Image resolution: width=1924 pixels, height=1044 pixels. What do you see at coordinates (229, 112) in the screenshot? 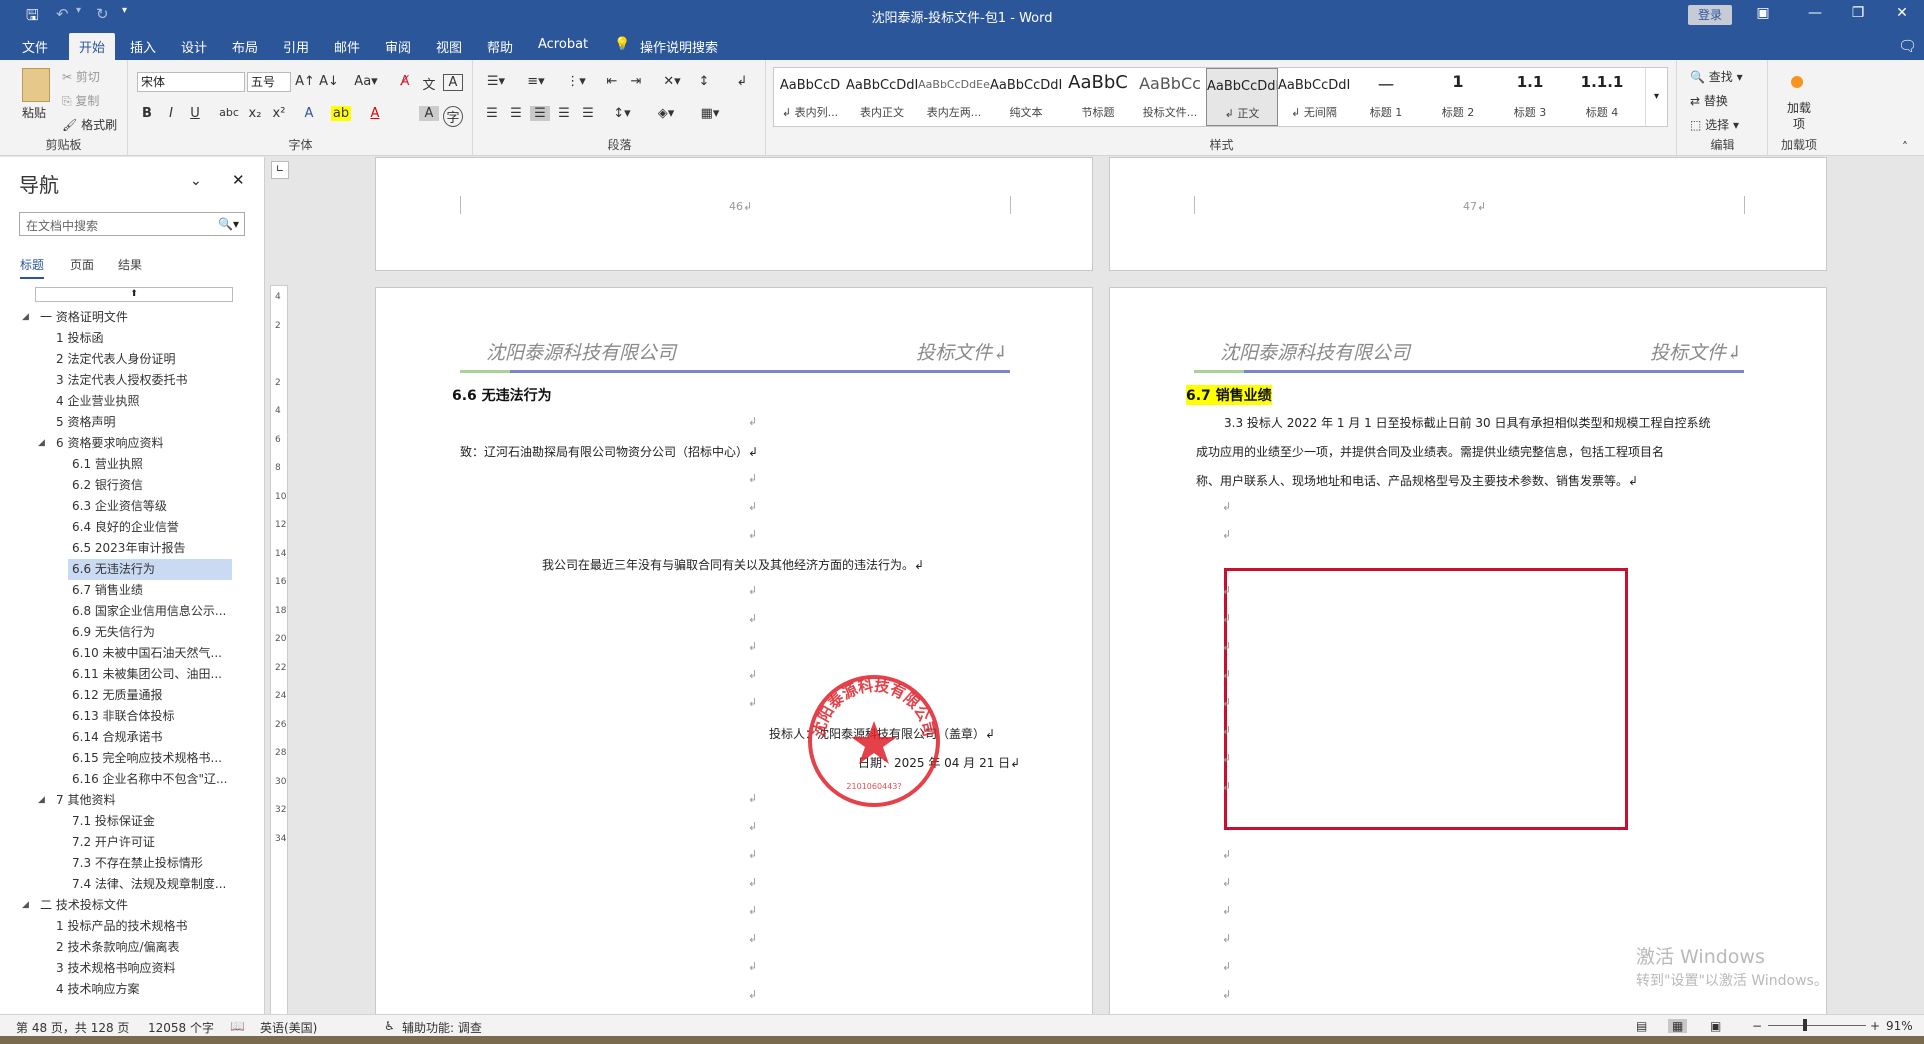
I see `strikethrough-icon: abc` at bounding box center [229, 112].